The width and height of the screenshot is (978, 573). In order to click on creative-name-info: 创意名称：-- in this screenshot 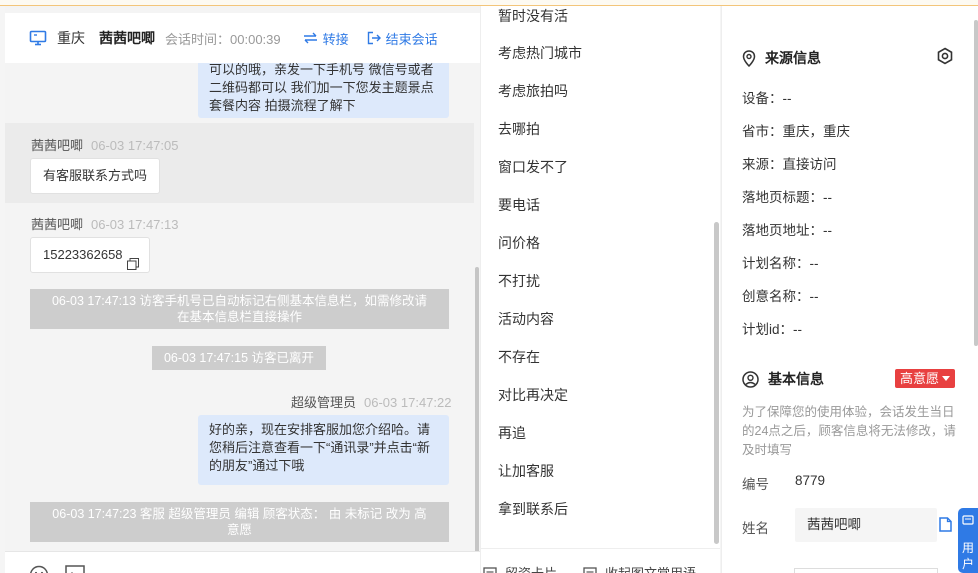, I will do `click(780, 296)`.